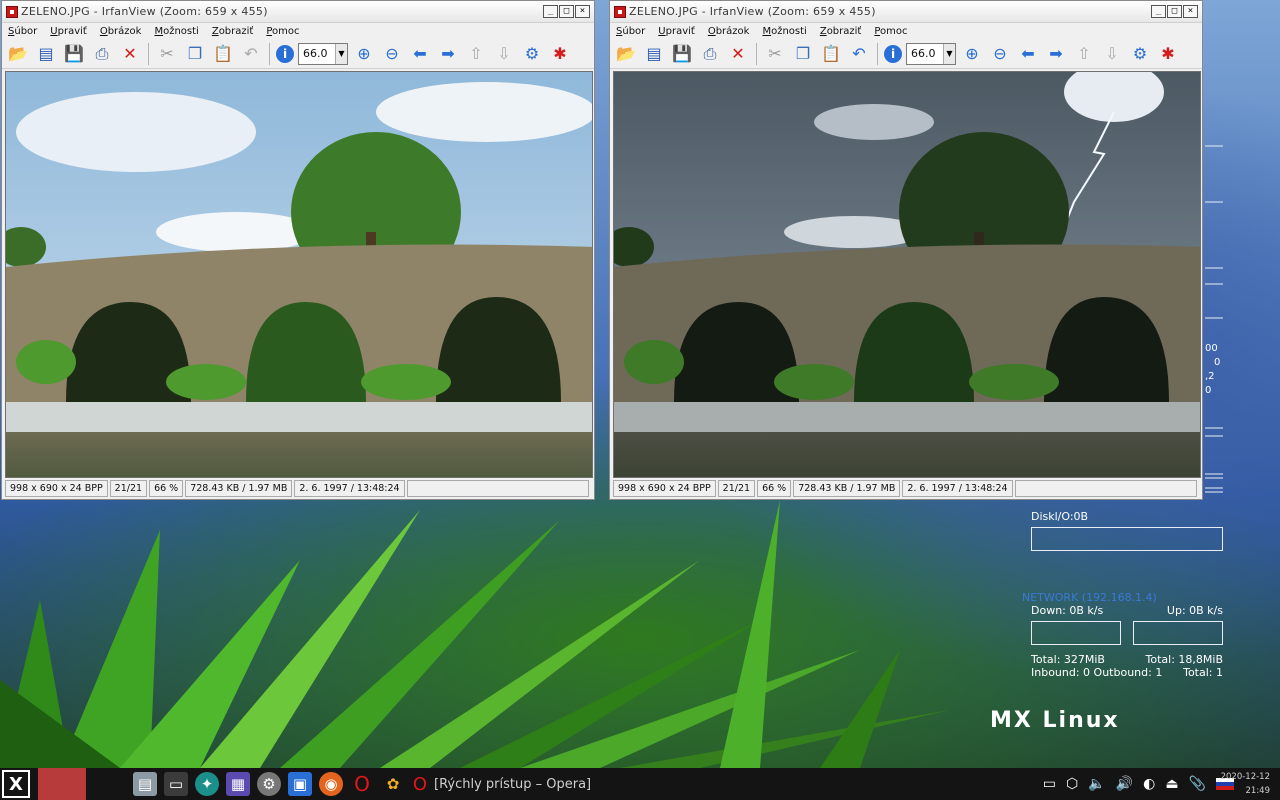 The width and height of the screenshot is (1280, 800). Describe the element at coordinates (1138, 784) in the screenshot. I see `system-tray: ▭ ⬡ 🔈 🔊 ◐ ⏏ 📎` at that location.